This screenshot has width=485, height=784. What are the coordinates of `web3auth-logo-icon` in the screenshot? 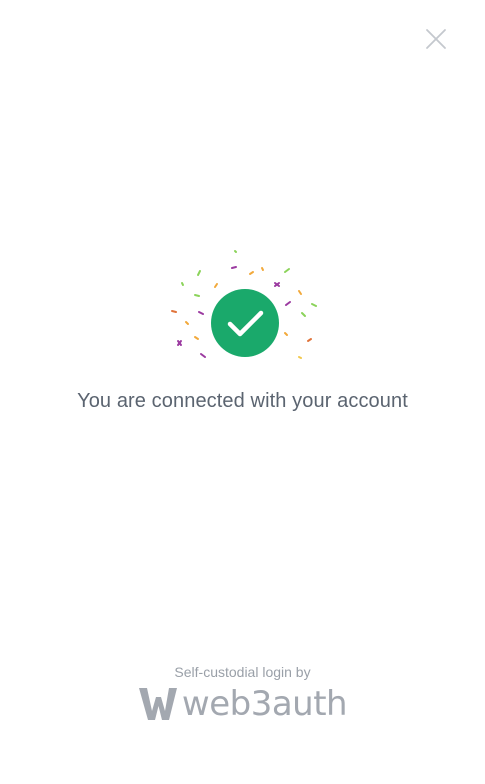 It's located at (157, 704).